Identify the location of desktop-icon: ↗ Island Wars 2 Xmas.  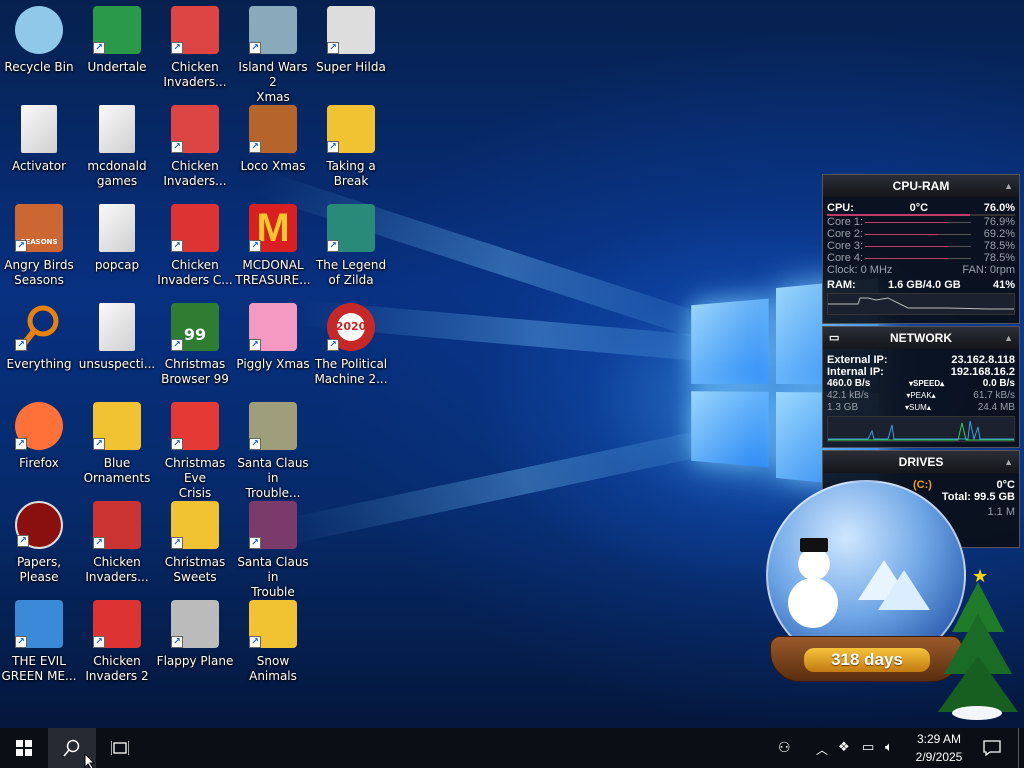
(273, 53).